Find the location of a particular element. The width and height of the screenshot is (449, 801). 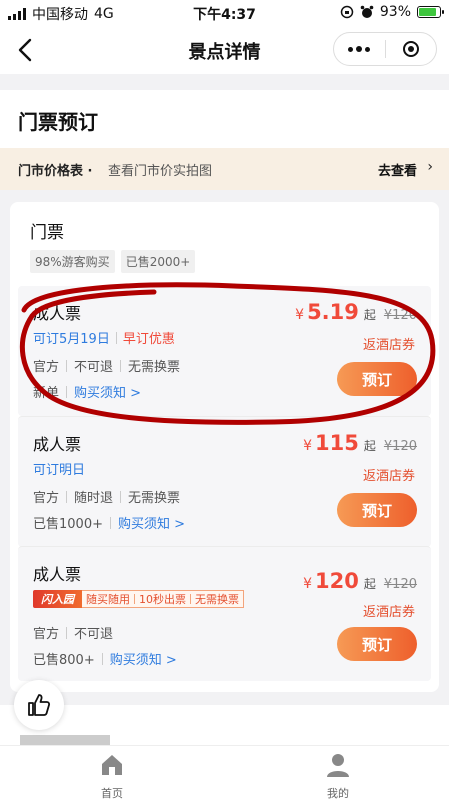

battery-percent: 93% is located at coordinates (395, 12).